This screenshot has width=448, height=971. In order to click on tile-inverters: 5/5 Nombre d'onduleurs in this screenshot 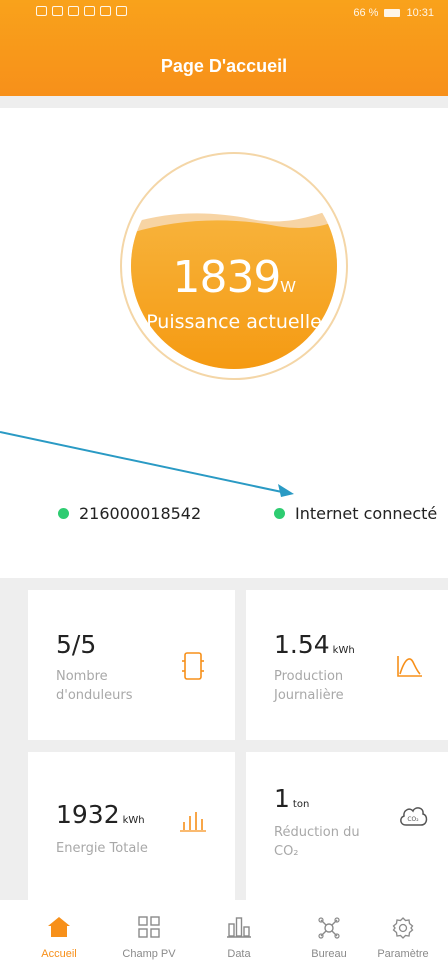, I will do `click(131, 665)`.